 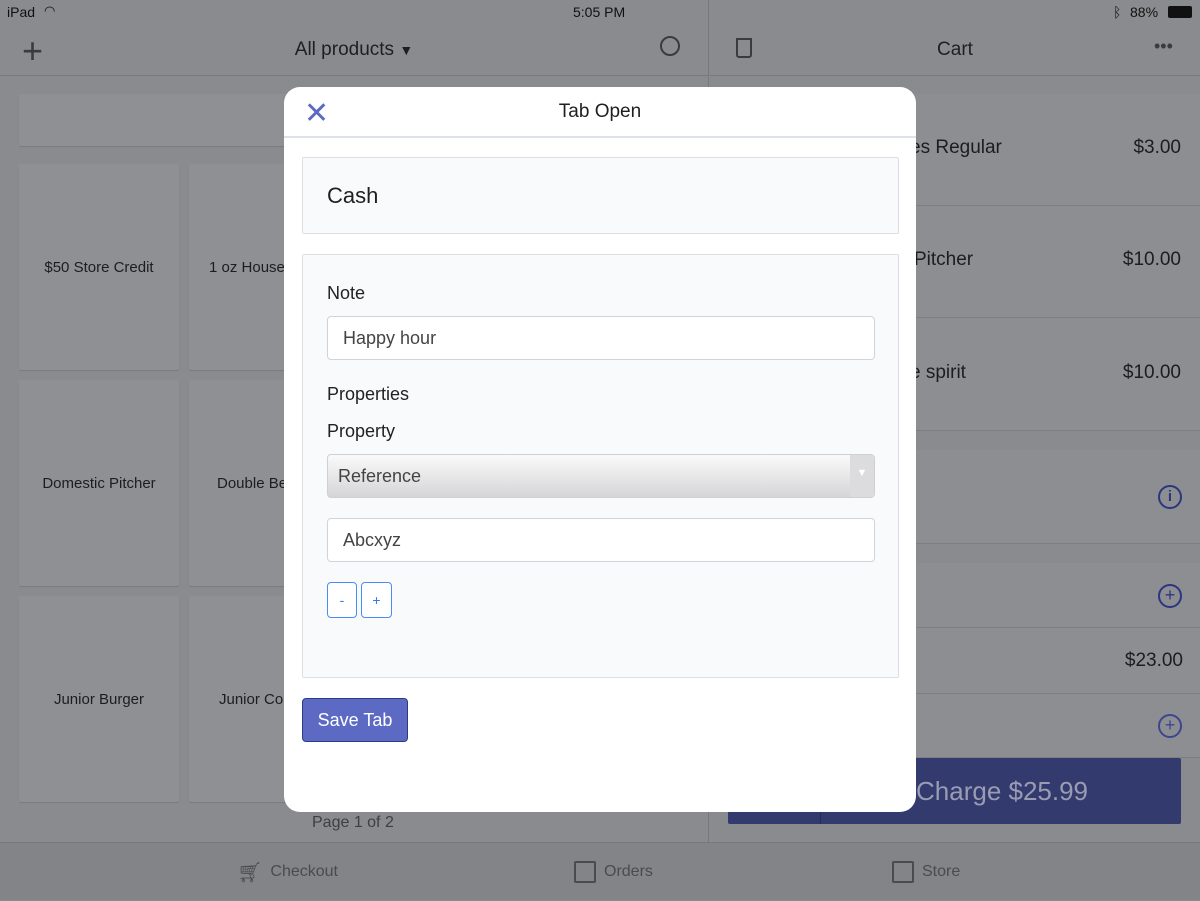 I want to click on battery-level: 88%, so click(x=1144, y=12).